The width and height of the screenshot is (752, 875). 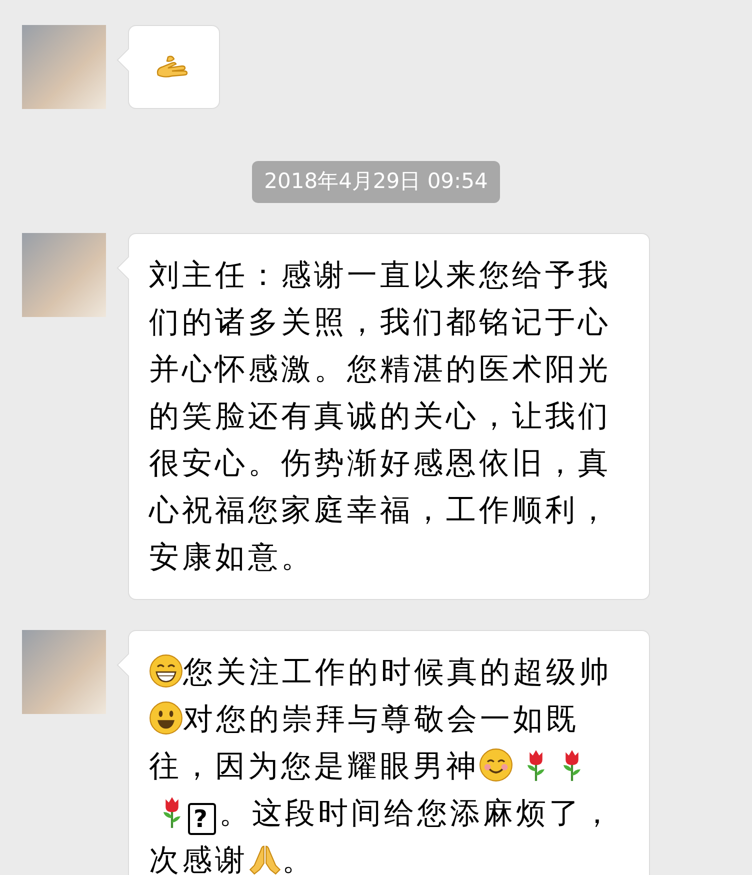 I want to click on message-text: 您关注工作的时候真的超级帅, so click(x=397, y=672).